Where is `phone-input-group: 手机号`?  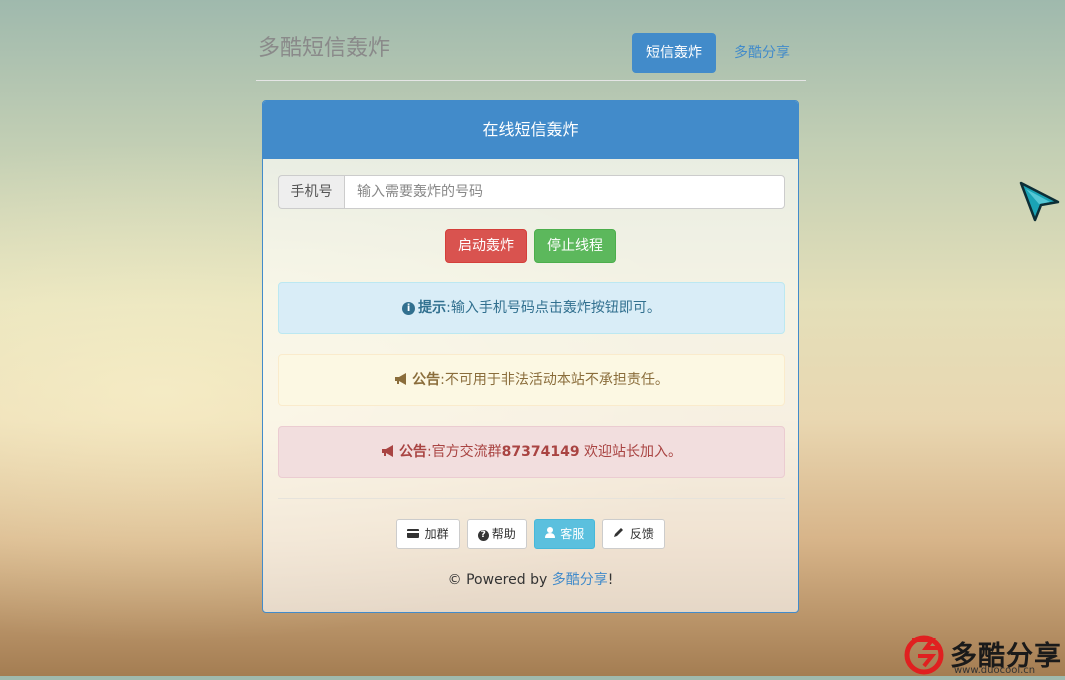
phone-input-group: 手机号 is located at coordinates (531, 192).